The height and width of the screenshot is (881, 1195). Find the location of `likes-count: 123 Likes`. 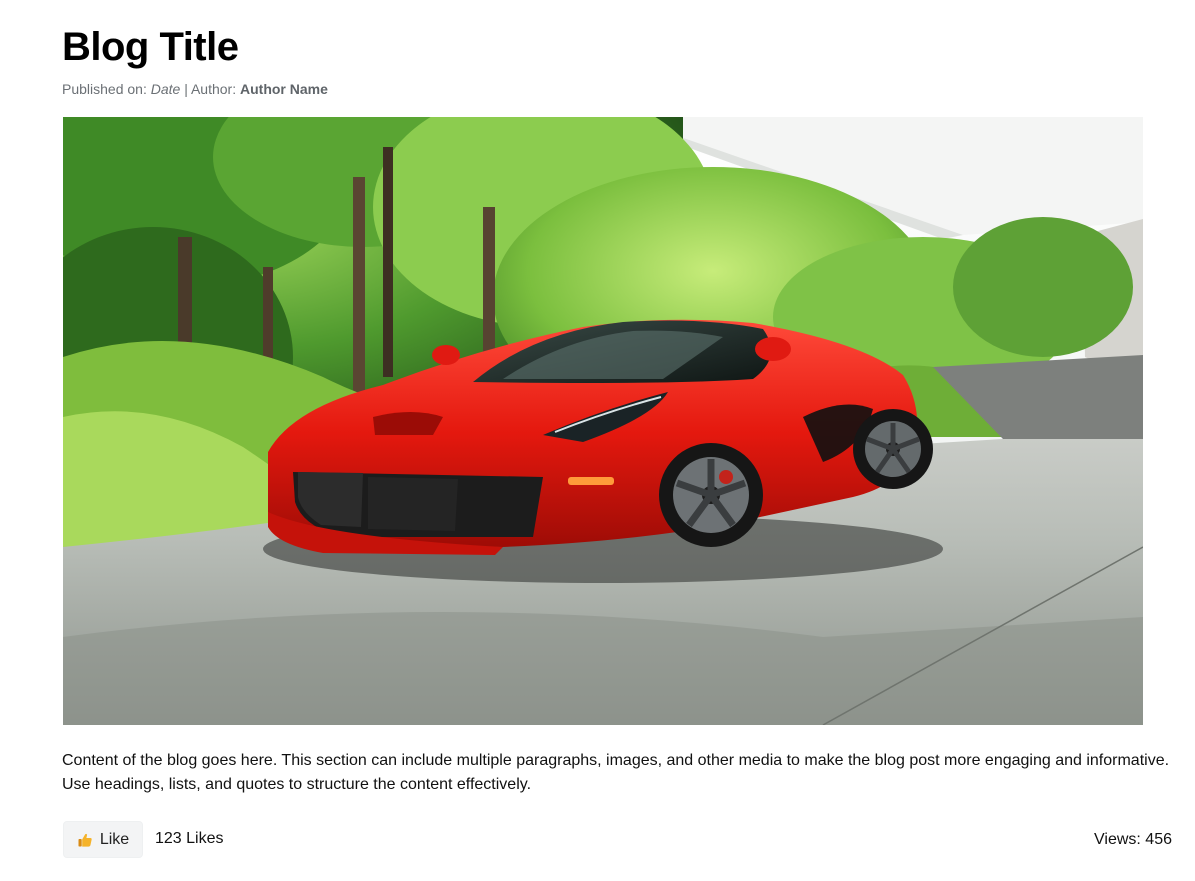

likes-count: 123 Likes is located at coordinates (189, 838).